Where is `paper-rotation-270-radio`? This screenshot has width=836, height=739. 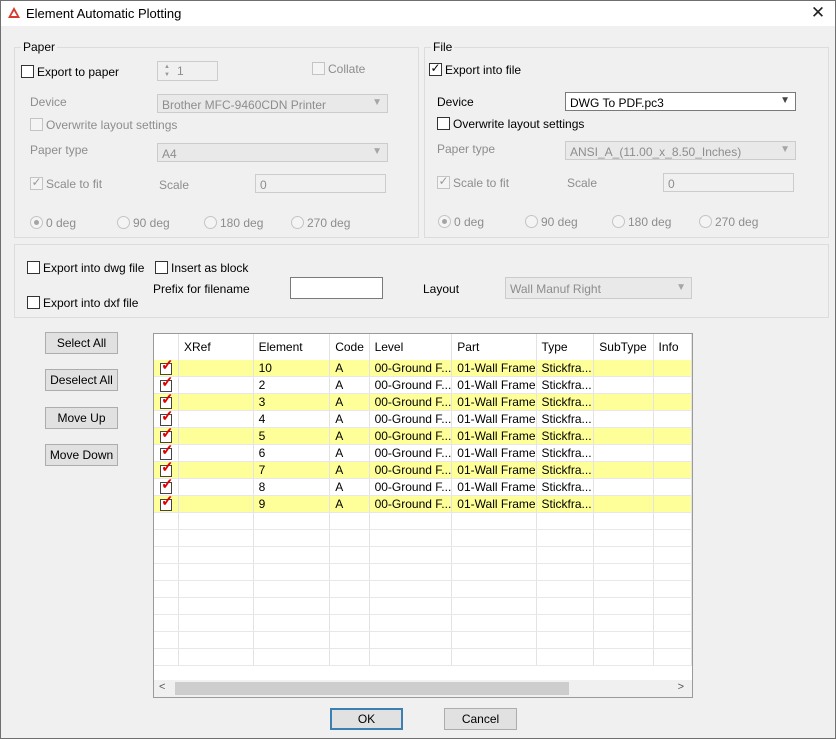 paper-rotation-270-radio is located at coordinates (297, 222).